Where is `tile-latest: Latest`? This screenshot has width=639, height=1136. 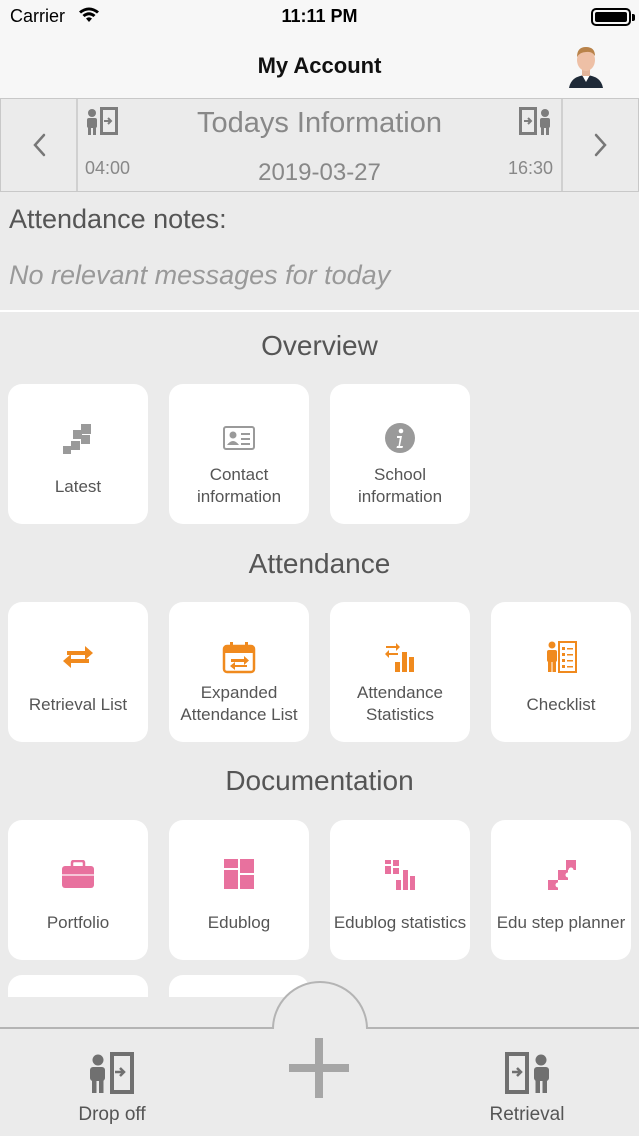
tile-latest: Latest is located at coordinates (78, 454).